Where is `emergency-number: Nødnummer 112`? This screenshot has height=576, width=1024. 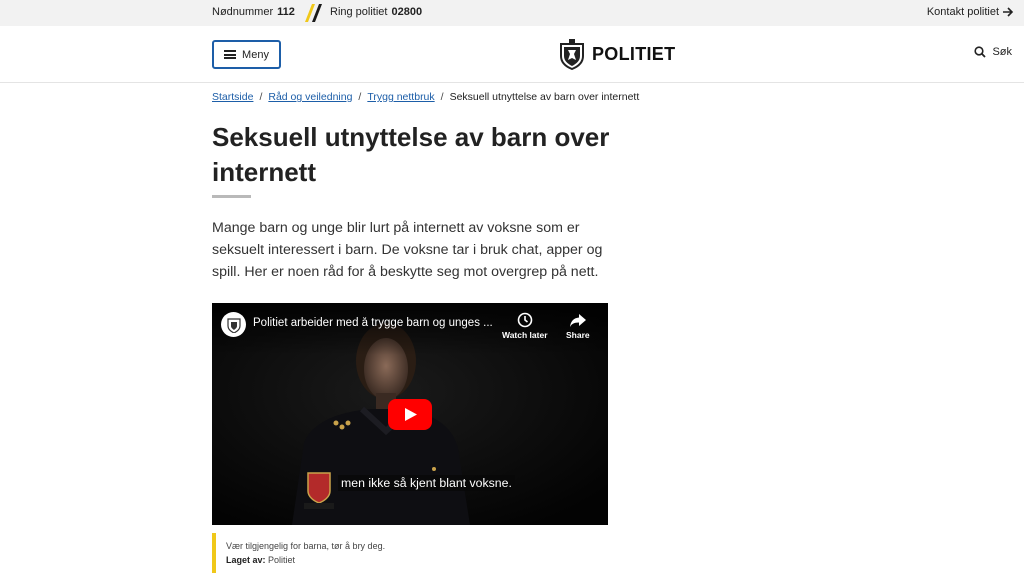 emergency-number: Nødnummer 112 is located at coordinates (253, 12).